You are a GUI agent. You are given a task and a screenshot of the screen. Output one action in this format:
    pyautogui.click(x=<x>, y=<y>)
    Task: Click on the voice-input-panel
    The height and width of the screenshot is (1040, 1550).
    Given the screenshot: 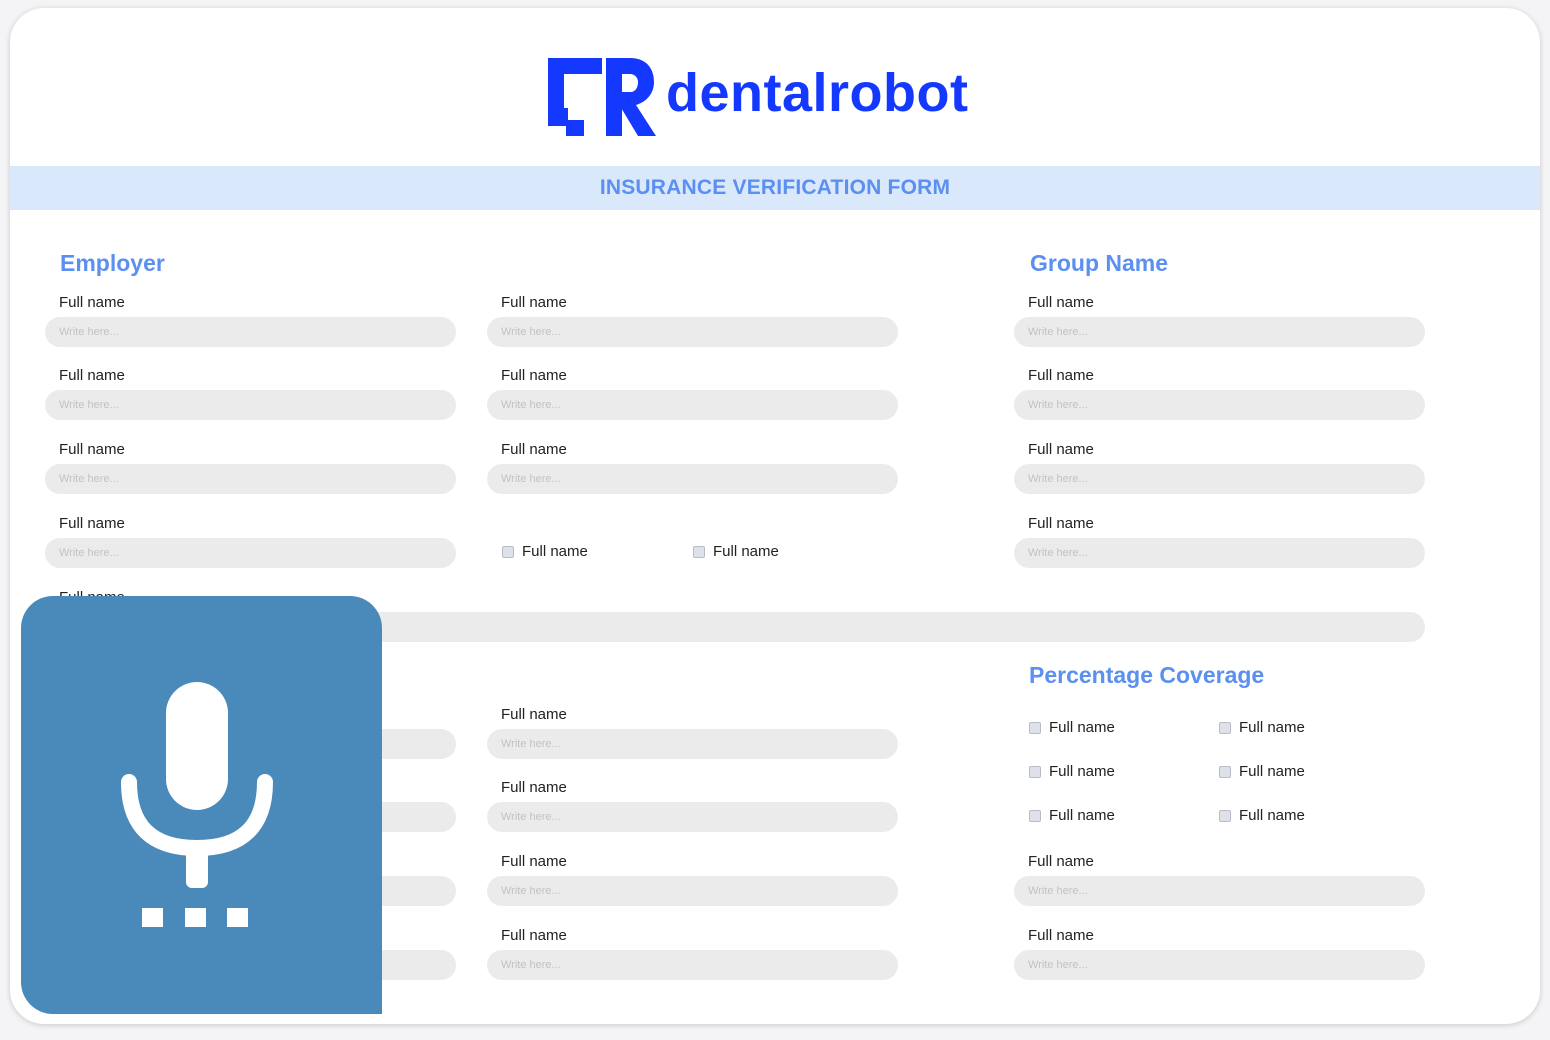 What is the action you would take?
    pyautogui.click(x=201, y=805)
    